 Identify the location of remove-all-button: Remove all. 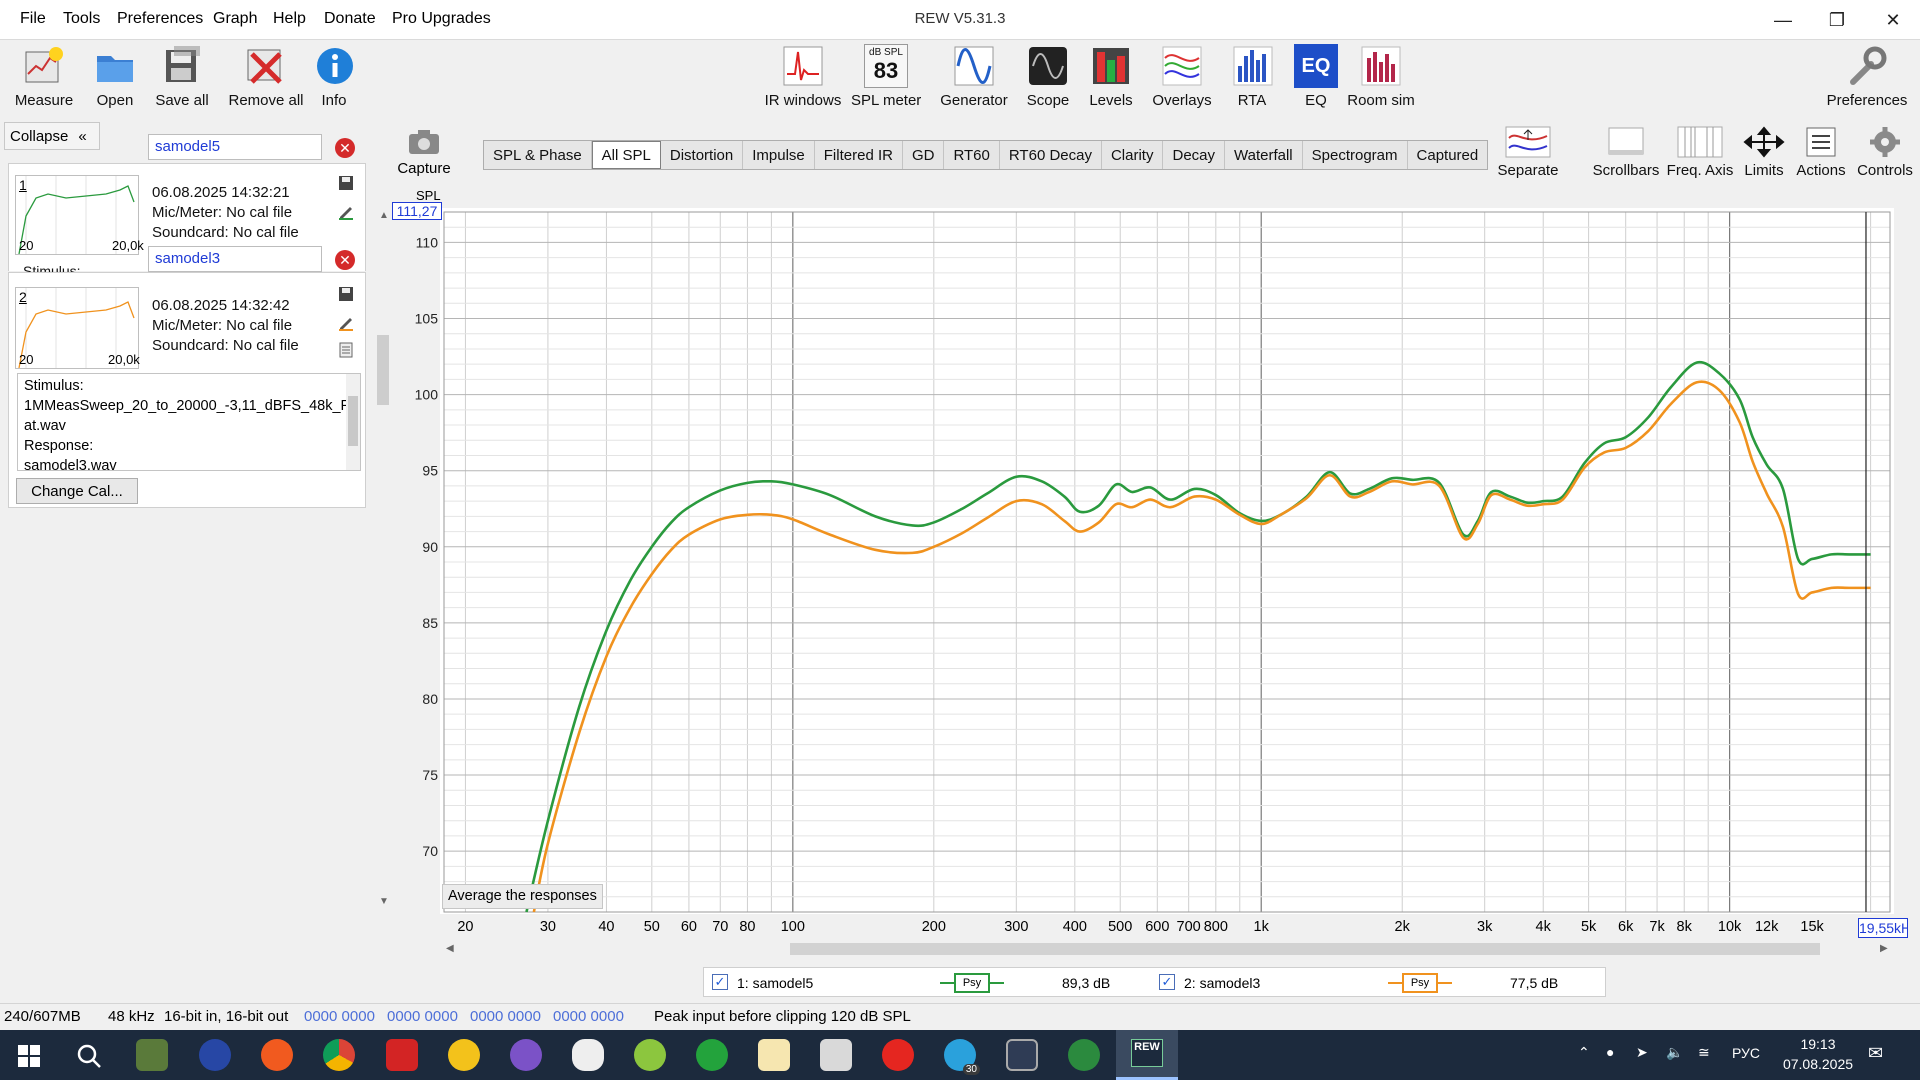
(266, 76).